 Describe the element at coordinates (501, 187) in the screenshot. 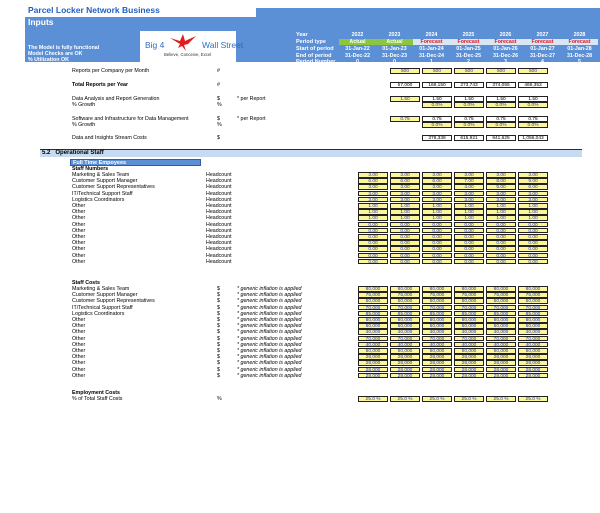

I see `headcount-input-cell: 5.00` at that location.